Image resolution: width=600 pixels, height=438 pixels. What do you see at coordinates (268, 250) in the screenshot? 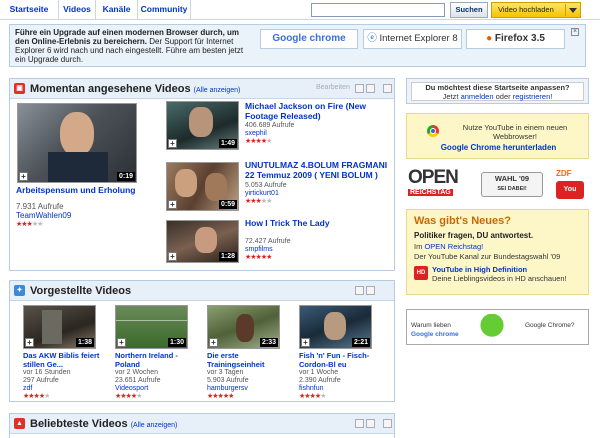
I see `channel-link: smpfilms` at bounding box center [268, 250].